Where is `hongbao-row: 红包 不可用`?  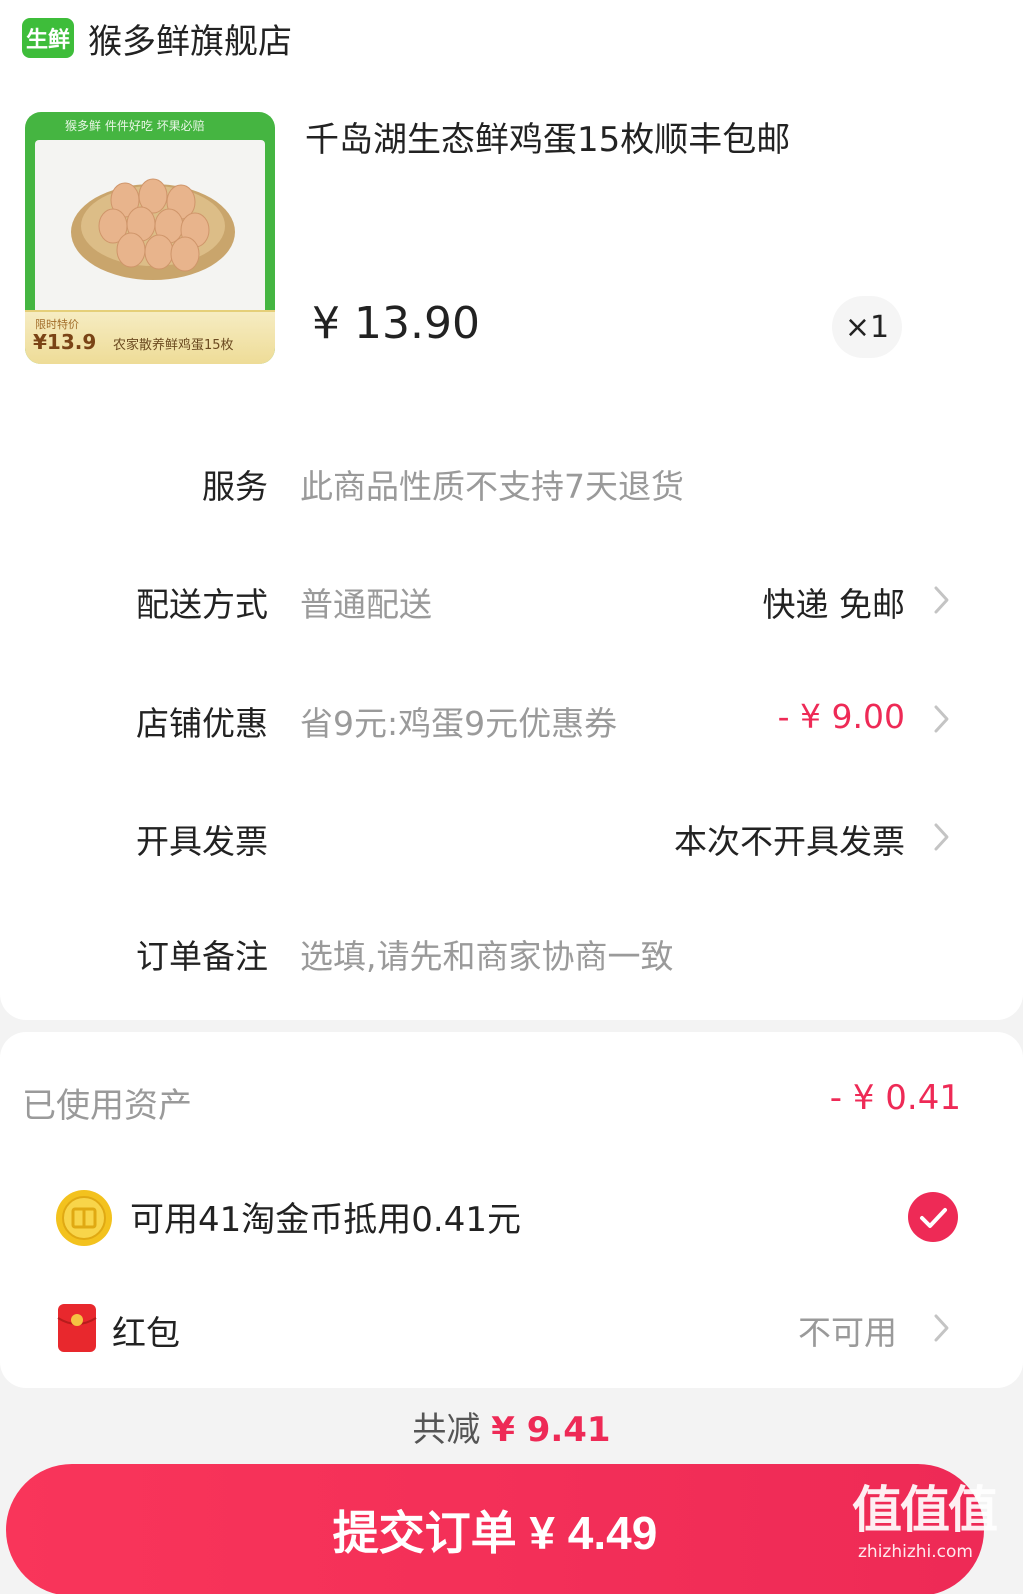 hongbao-row: 红包 不可用 is located at coordinates (511, 1330).